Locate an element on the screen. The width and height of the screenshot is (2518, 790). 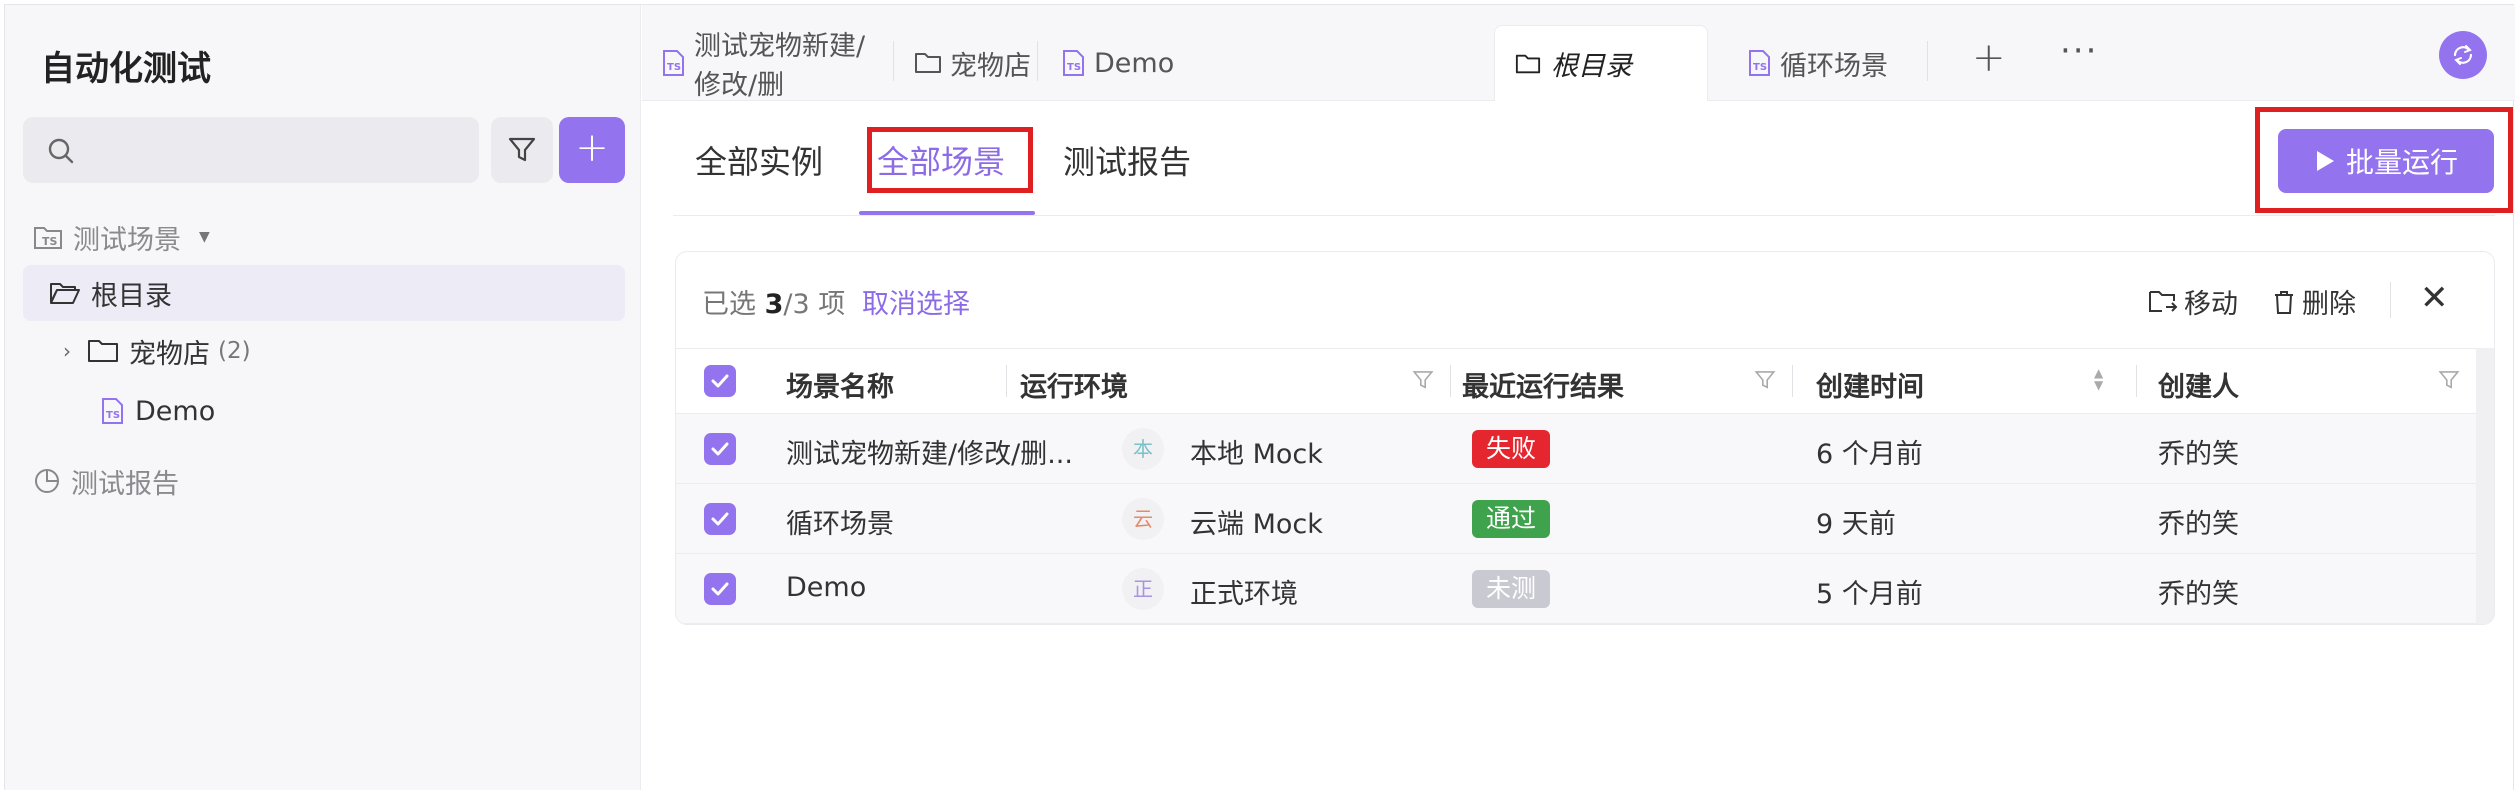
table-row: 测试宠物新建/修改/删... 本 本地 Mock 失败 6 个月前 乔的笑 is located at coordinates (1576, 449).